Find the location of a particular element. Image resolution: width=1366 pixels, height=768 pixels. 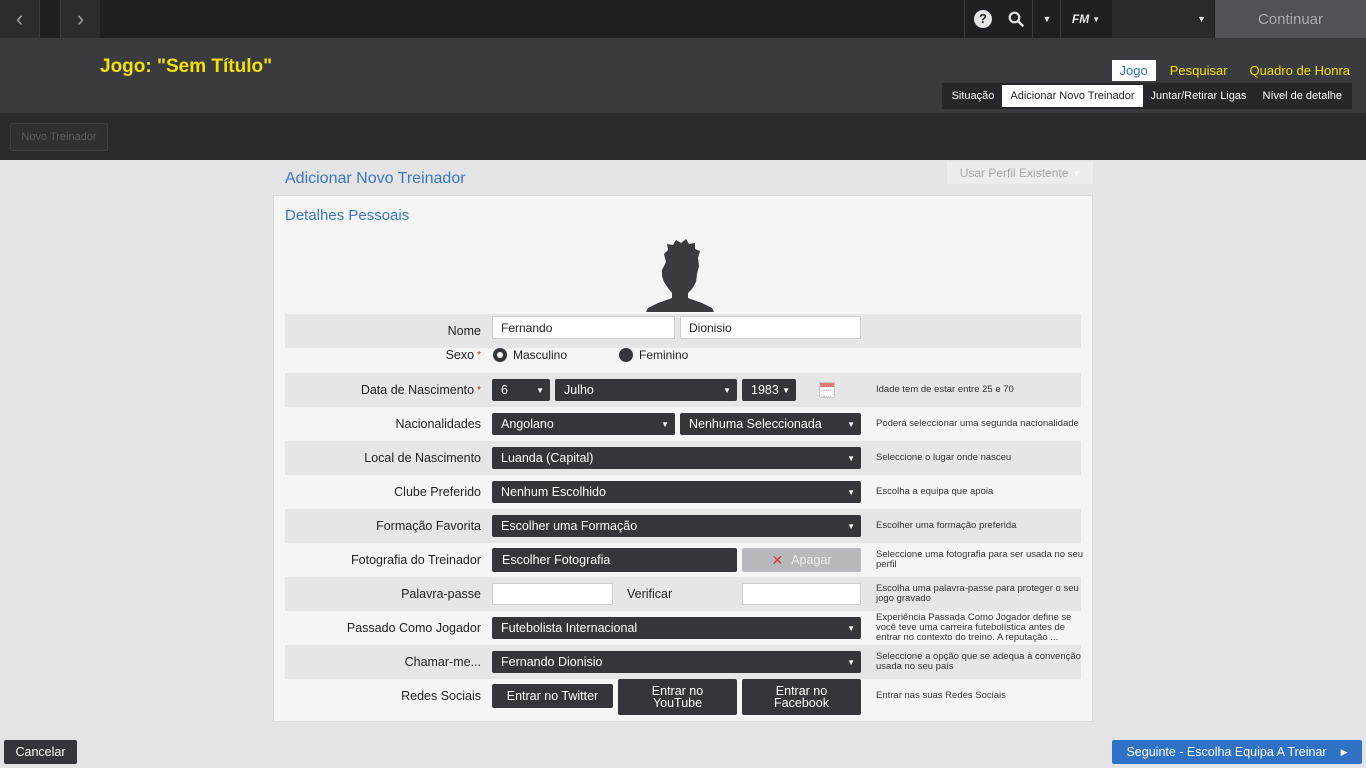

subtab-juntar-retirar-ligas: Juntar/Retirar Ligas is located at coordinates (1199, 96).